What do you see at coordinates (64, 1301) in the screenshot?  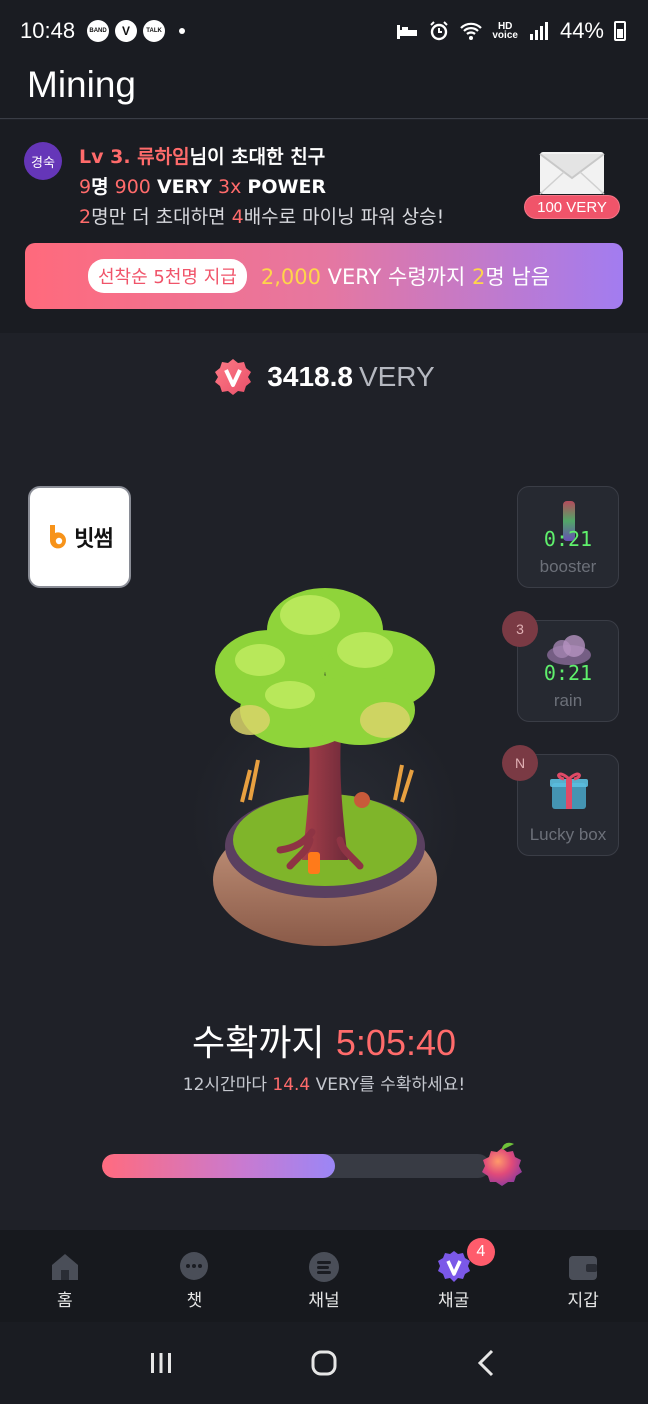 I see `tab-home-label: 홈` at bounding box center [64, 1301].